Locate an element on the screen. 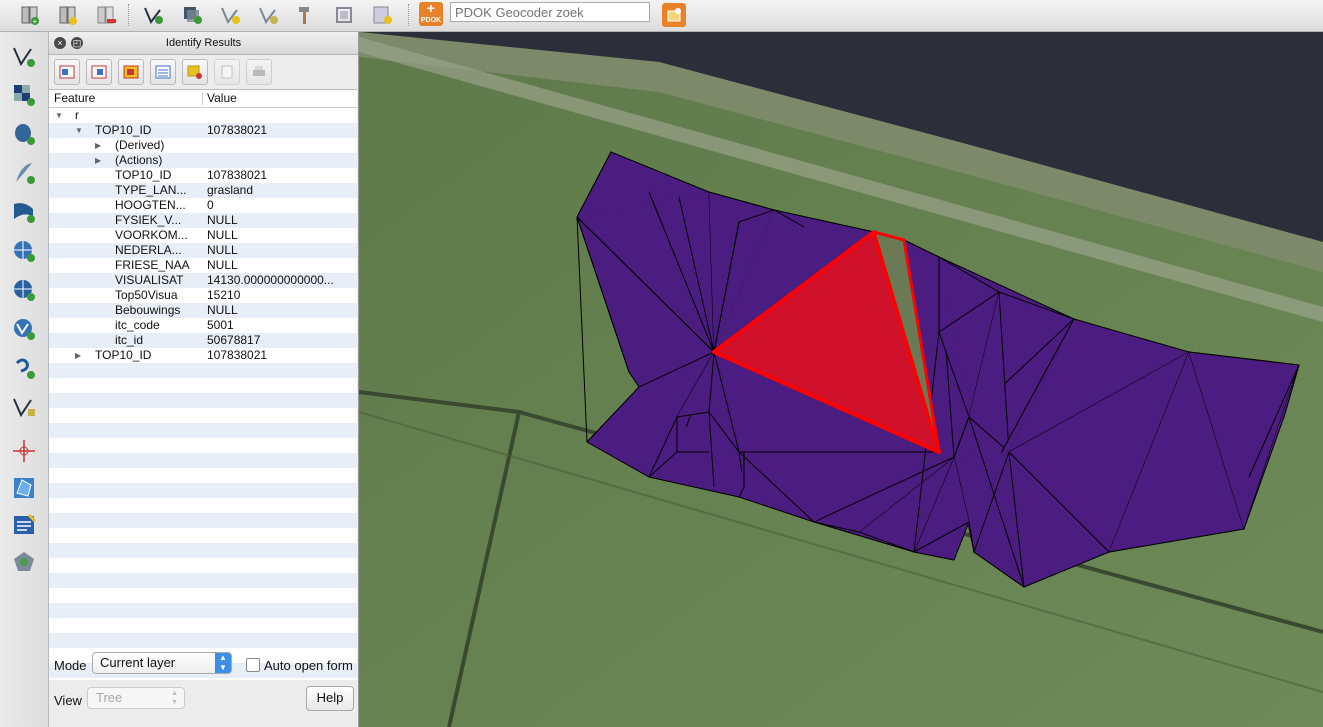 This screenshot has height=727, width=1323. expand-all-icon is located at coordinates (67, 72).